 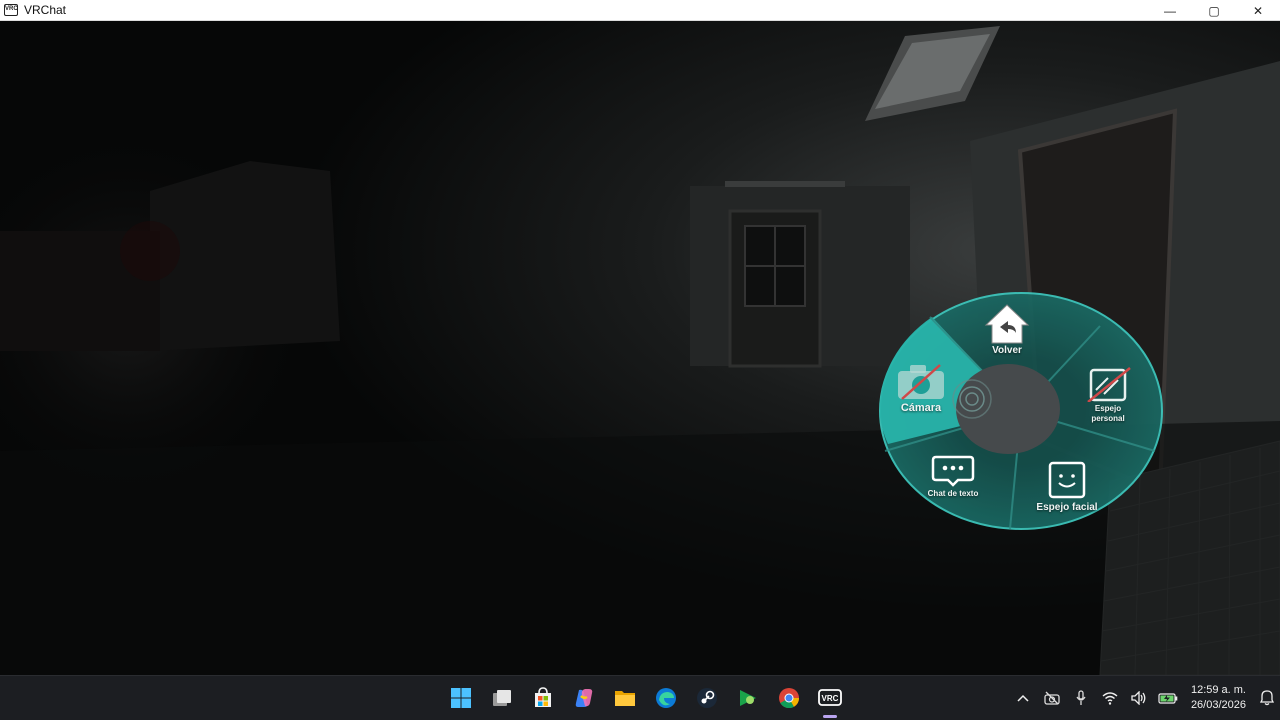 I want to click on volume-icon, so click(x=1137, y=698).